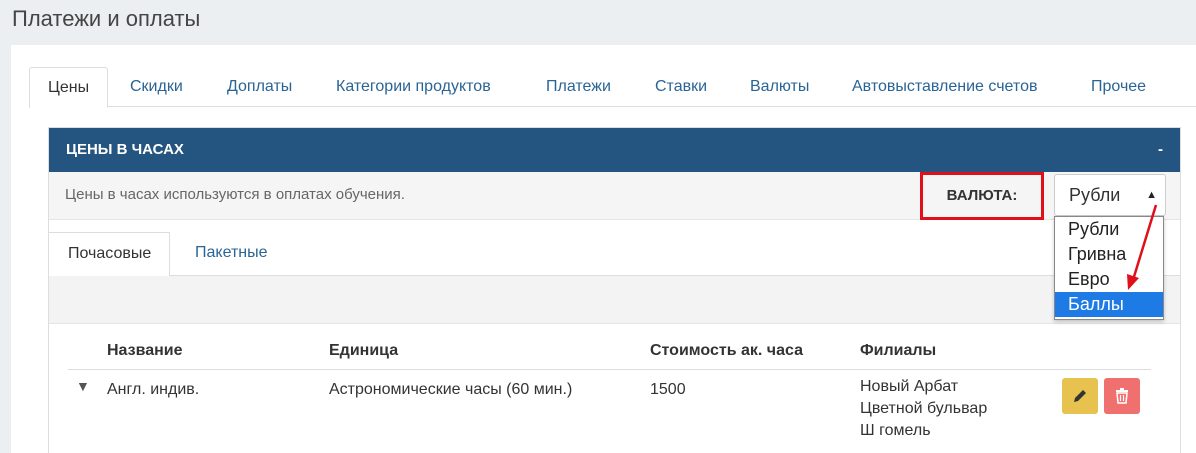  What do you see at coordinates (153, 389) in the screenshot?
I see `row-name: Англ. индив.` at bounding box center [153, 389].